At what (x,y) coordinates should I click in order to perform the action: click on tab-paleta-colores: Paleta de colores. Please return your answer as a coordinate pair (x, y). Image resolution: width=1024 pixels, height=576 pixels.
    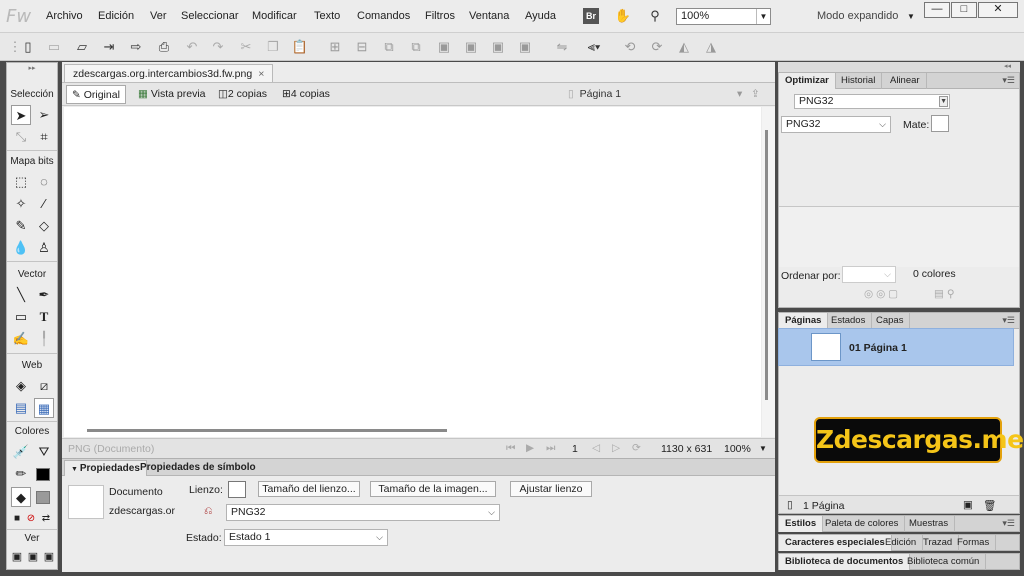
    Looking at the image, I should click on (862, 524).